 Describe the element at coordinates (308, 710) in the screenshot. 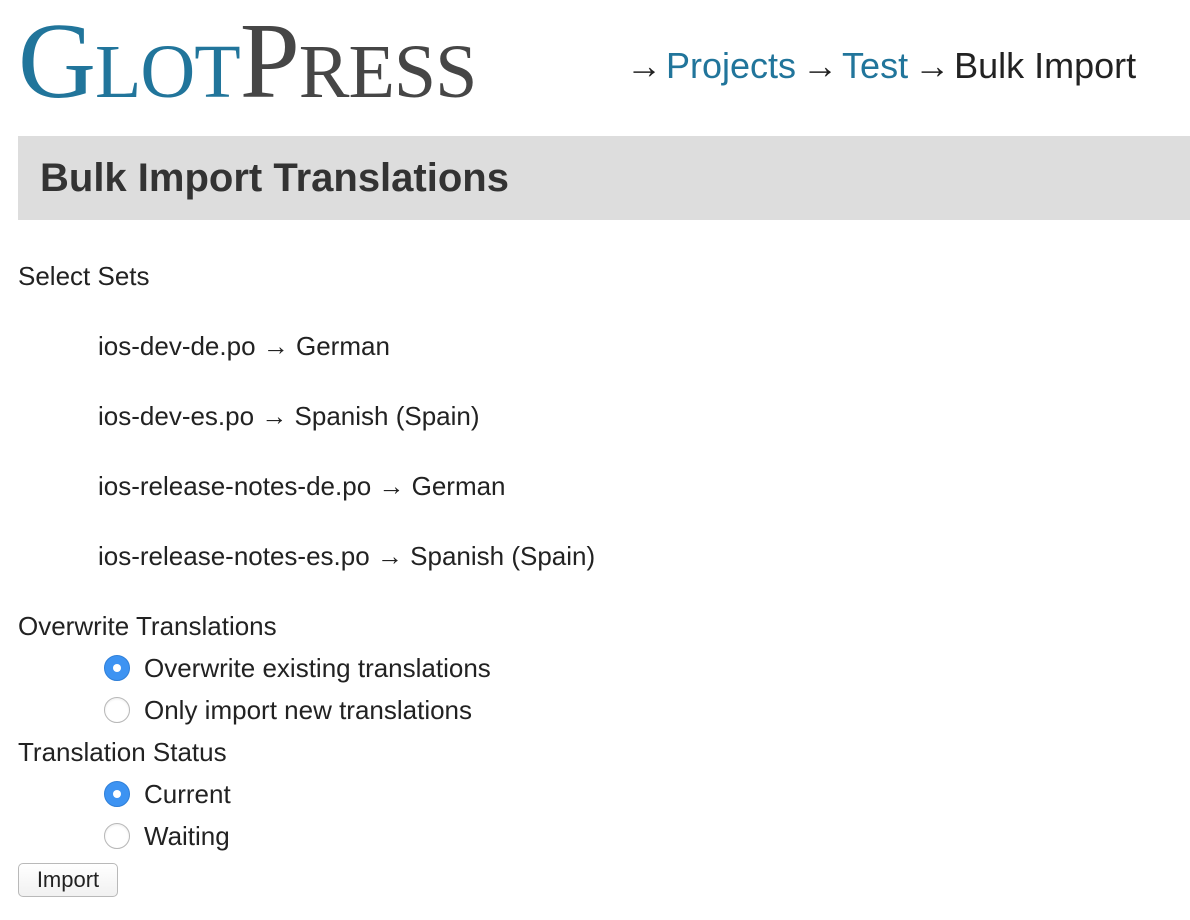

I see `only-new-label: Only import new translations` at that location.